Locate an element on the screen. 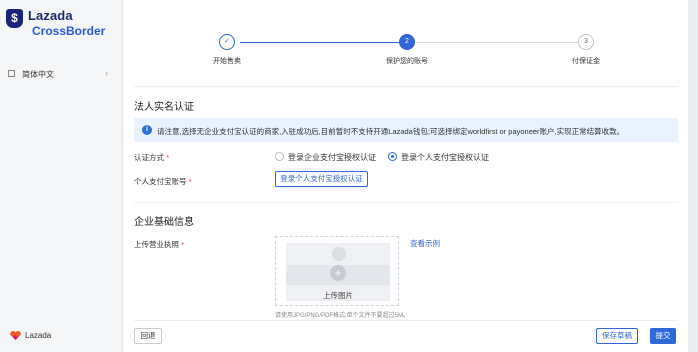 Image resolution: width=698 pixels, height=352 pixels. lazada-heart-icon is located at coordinates (15, 335).